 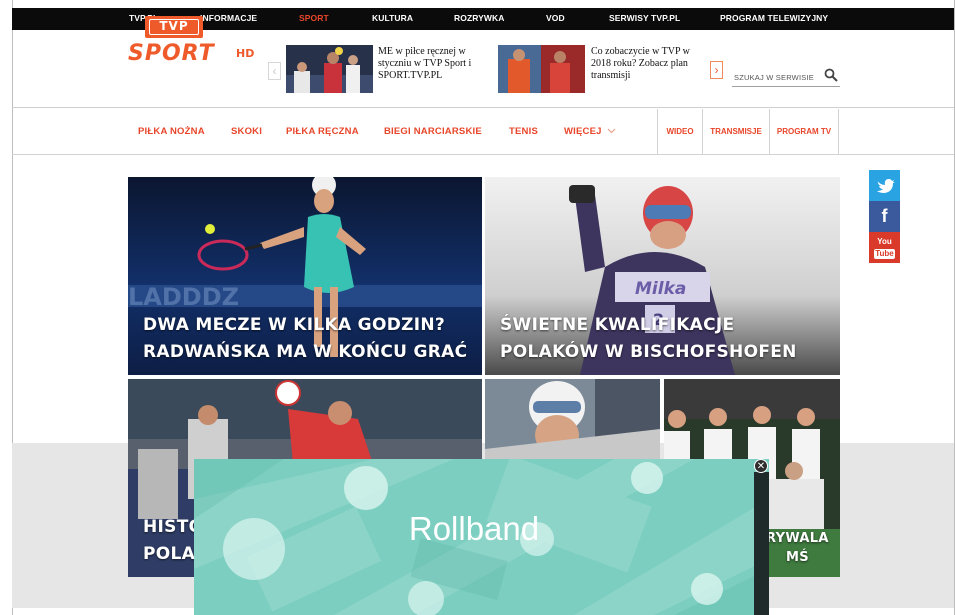 What do you see at coordinates (541, 69) in the screenshot?
I see `promo-thumbnail-2018` at bounding box center [541, 69].